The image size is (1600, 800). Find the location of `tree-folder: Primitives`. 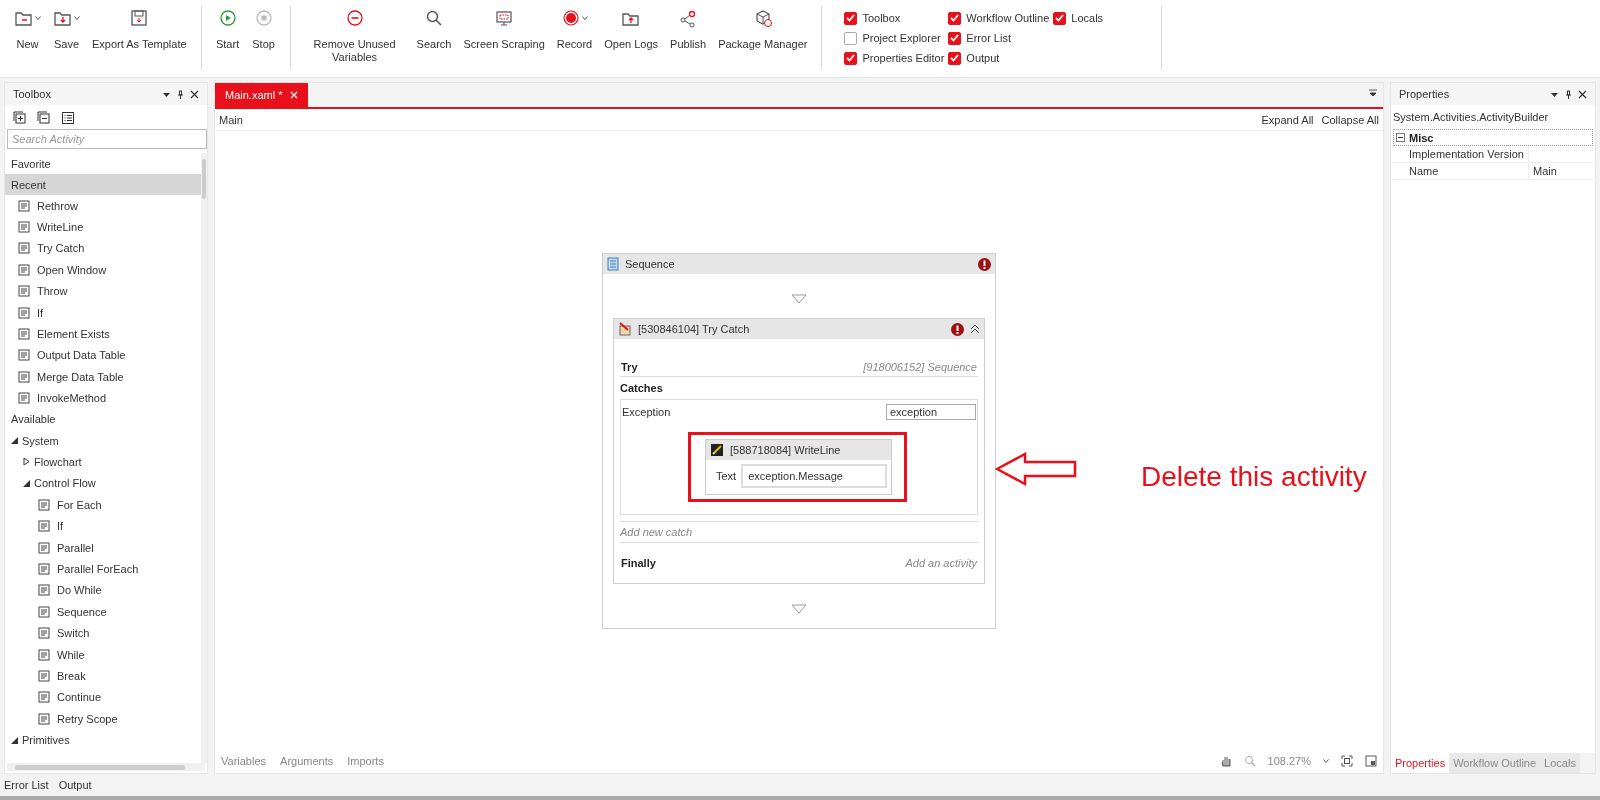

tree-folder: Primitives is located at coordinates (103, 740).